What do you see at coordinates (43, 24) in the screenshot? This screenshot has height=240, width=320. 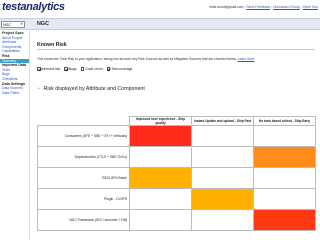 I see `project-title: NGC` at bounding box center [43, 24].